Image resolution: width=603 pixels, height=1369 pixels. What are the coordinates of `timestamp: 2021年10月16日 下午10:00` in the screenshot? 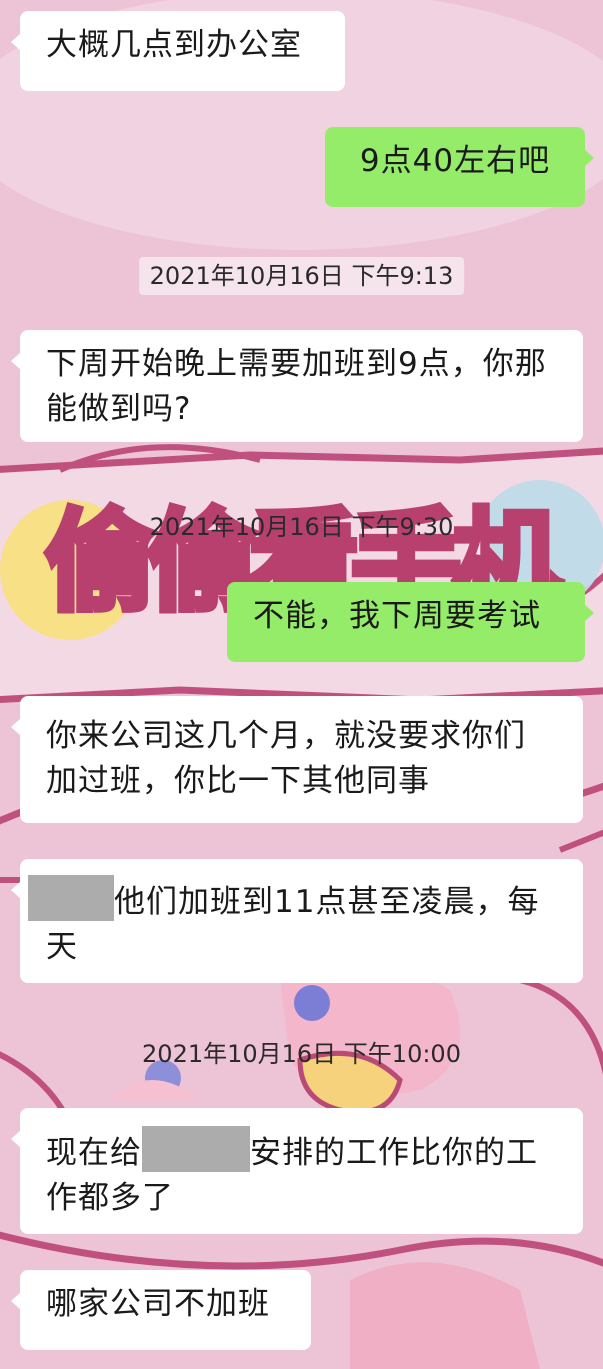 It's located at (301, 1054).